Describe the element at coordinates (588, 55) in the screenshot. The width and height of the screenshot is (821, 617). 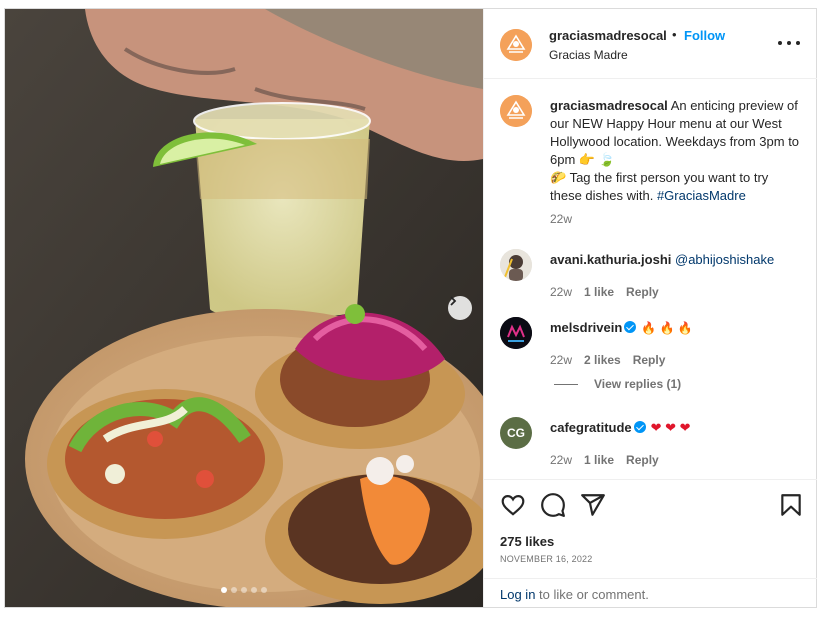
I see `post-location: Gracias Madre` at that location.